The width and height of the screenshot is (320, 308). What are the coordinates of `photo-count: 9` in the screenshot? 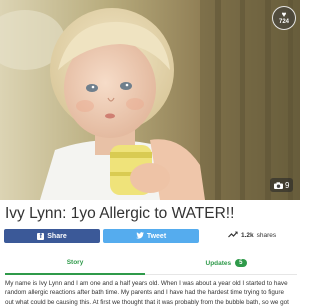 It's located at (287, 185).